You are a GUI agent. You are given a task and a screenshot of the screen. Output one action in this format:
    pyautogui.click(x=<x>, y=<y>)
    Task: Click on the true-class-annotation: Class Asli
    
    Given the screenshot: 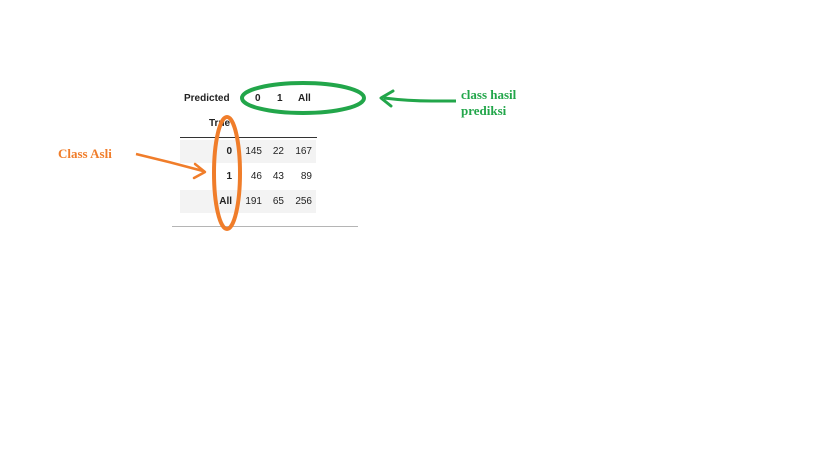 What is the action you would take?
    pyautogui.click(x=85, y=153)
    